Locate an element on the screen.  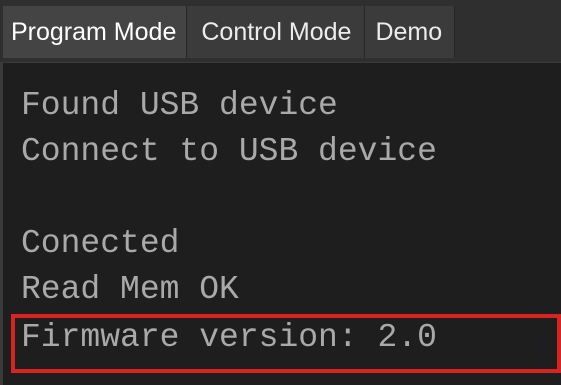
tab-program-mode: Program Mode is located at coordinates (95, 32).